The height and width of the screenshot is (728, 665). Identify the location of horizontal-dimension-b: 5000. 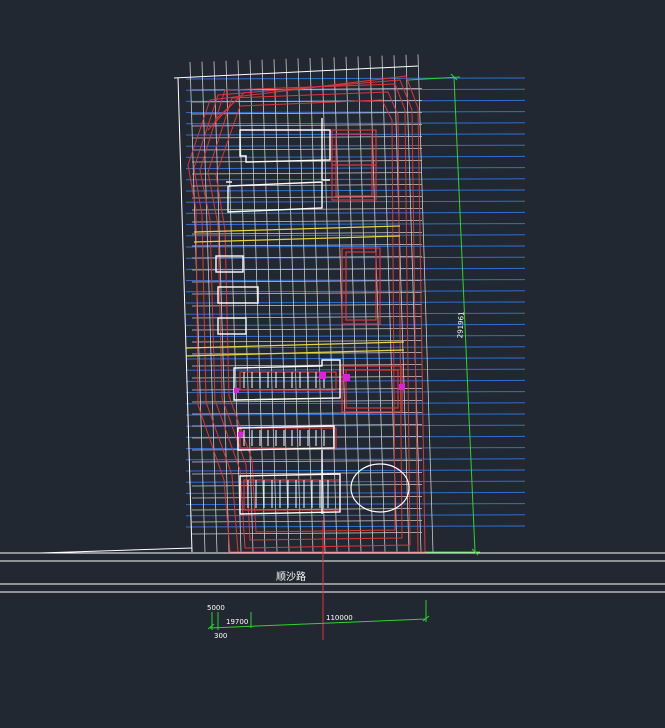
(216, 608).